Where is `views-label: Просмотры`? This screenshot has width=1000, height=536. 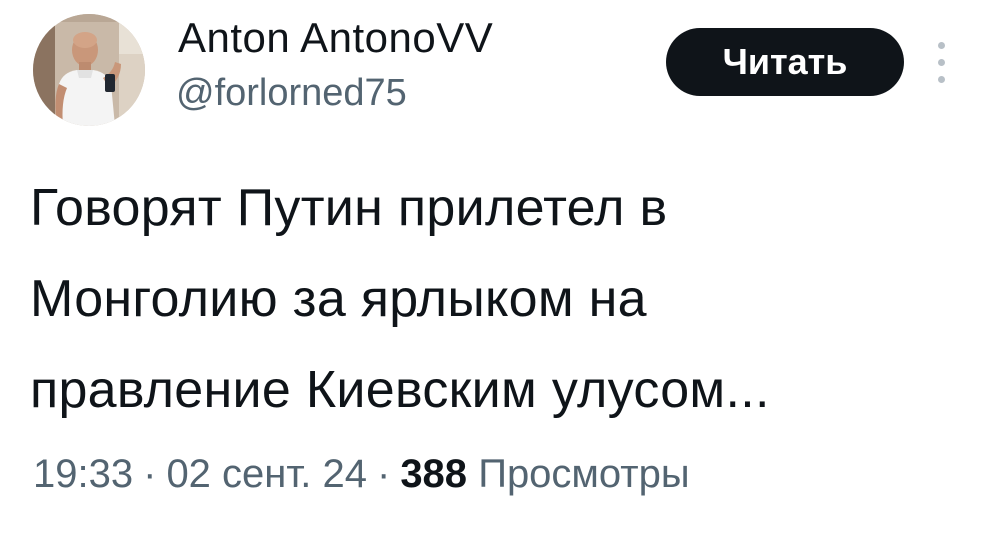 views-label: Просмотры is located at coordinates (584, 474).